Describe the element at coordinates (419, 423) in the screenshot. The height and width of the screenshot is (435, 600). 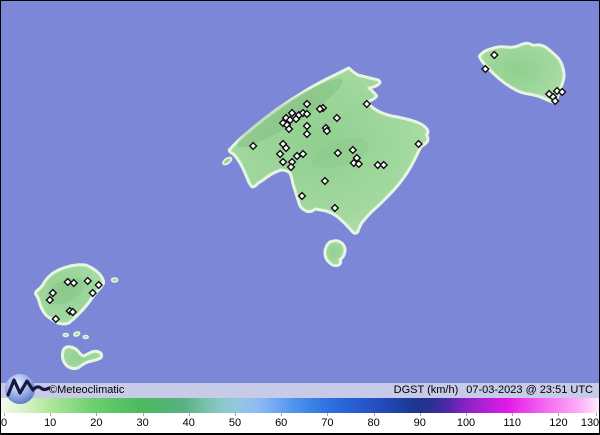
I see `scale-label-90: 90` at that location.